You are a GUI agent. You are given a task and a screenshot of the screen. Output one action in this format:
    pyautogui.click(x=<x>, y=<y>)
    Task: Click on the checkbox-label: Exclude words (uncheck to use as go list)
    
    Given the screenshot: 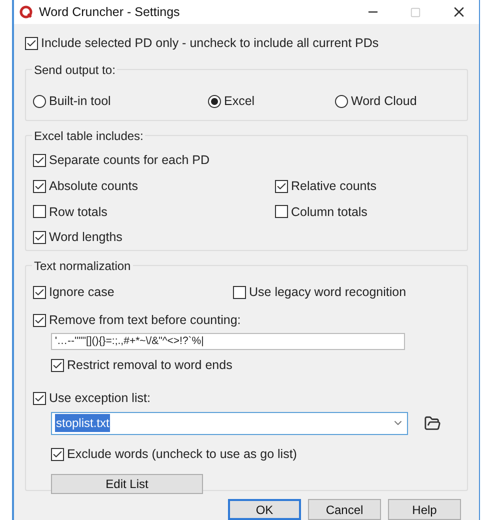 What is the action you would take?
    pyautogui.click(x=182, y=454)
    